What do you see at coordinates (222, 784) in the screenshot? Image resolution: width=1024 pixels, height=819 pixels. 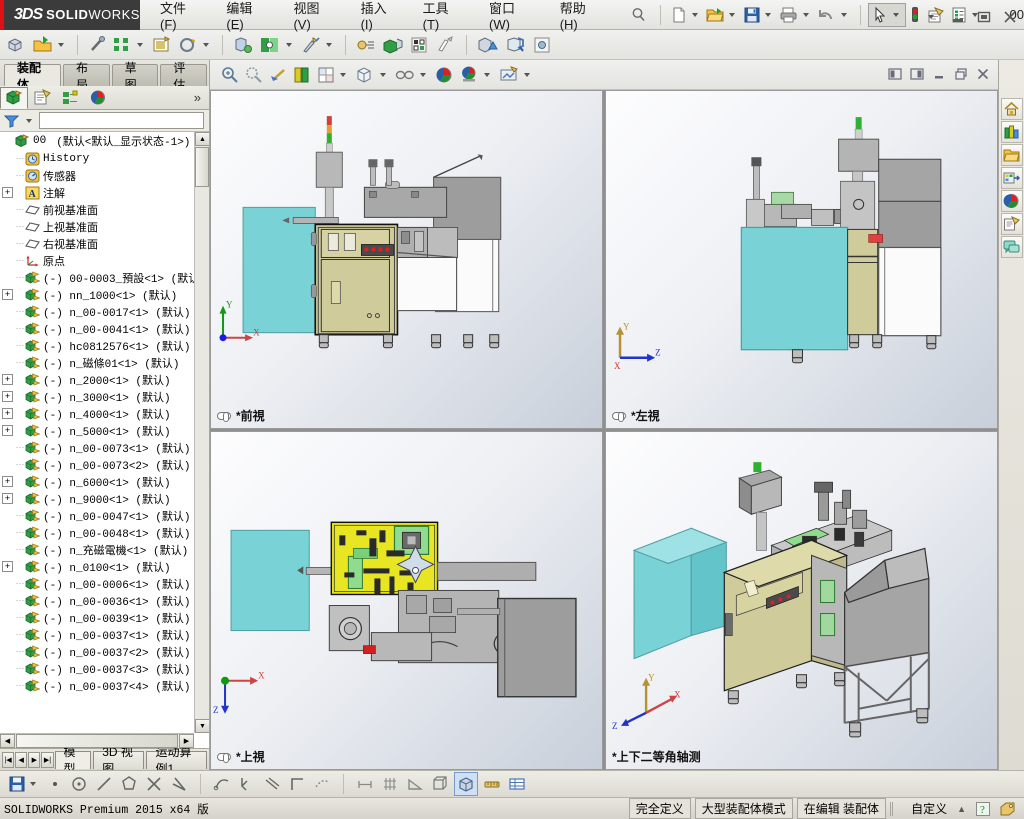 I see `spline-icon` at bounding box center [222, 784].